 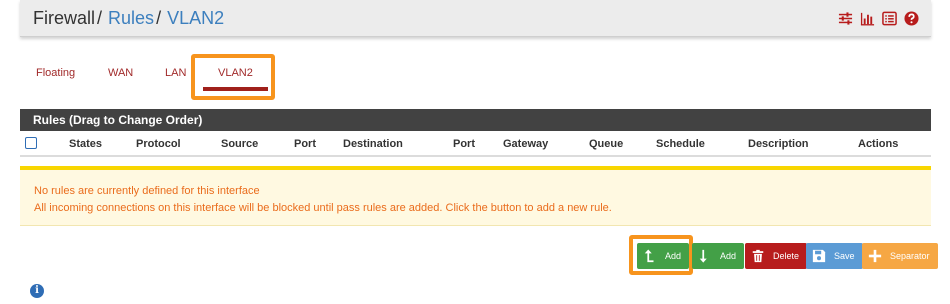 What do you see at coordinates (235, 73) in the screenshot?
I see `tab-vlan2: VLAN2` at bounding box center [235, 73].